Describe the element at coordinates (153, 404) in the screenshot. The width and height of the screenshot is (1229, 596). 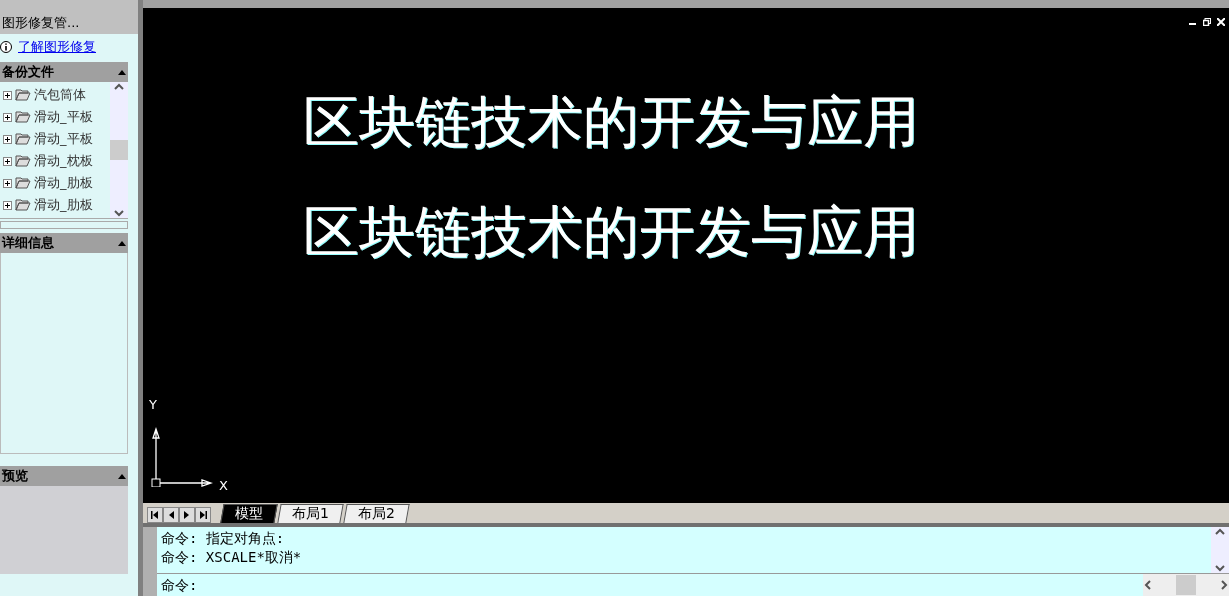
I see `axis-label: Y` at that location.